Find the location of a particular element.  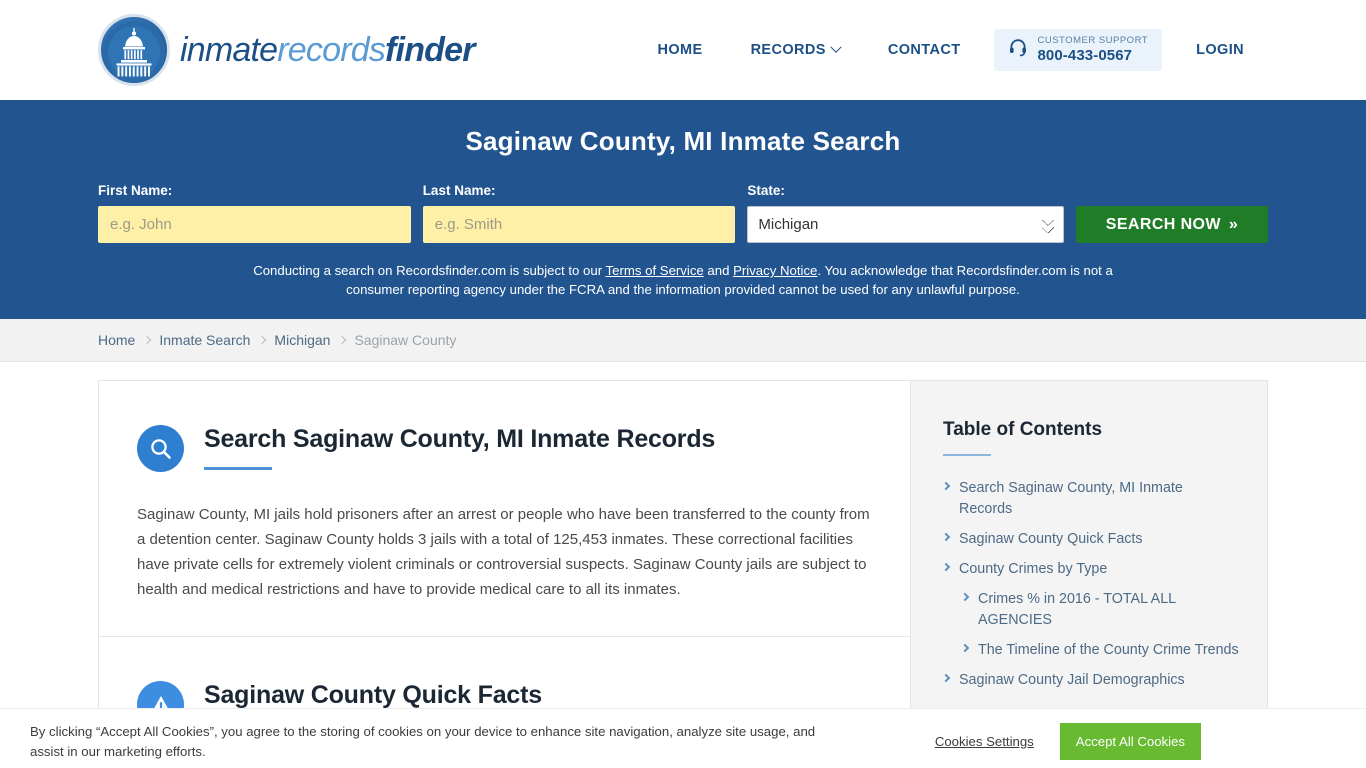

last-name-field-group: Last Name: is located at coordinates (579, 213).